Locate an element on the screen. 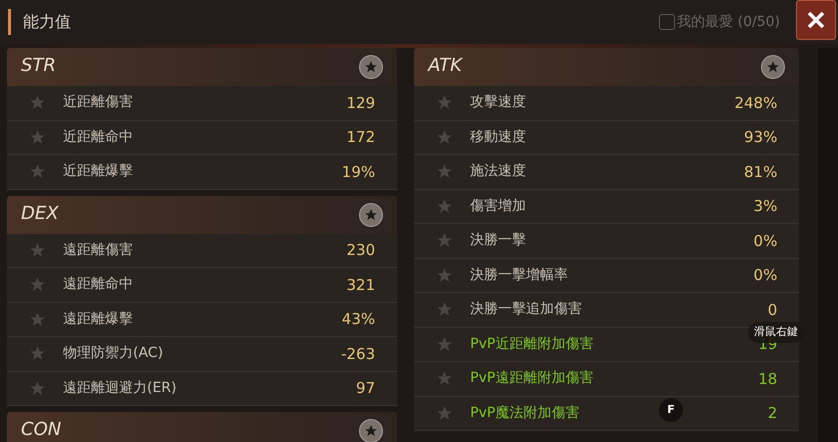 Image resolution: width=838 pixels, height=442 pixels. stat-value: -263 is located at coordinates (358, 354).